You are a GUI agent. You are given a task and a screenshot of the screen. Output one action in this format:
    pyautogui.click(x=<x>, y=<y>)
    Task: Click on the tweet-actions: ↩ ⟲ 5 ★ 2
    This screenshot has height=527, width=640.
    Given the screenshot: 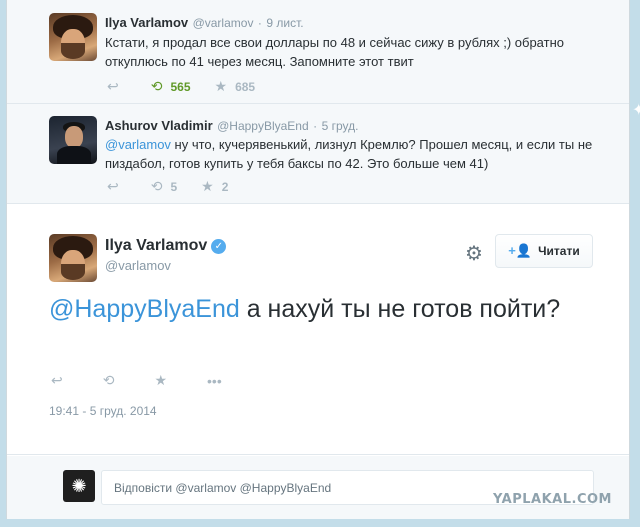 What is the action you would take?
    pyautogui.click(x=179, y=186)
    